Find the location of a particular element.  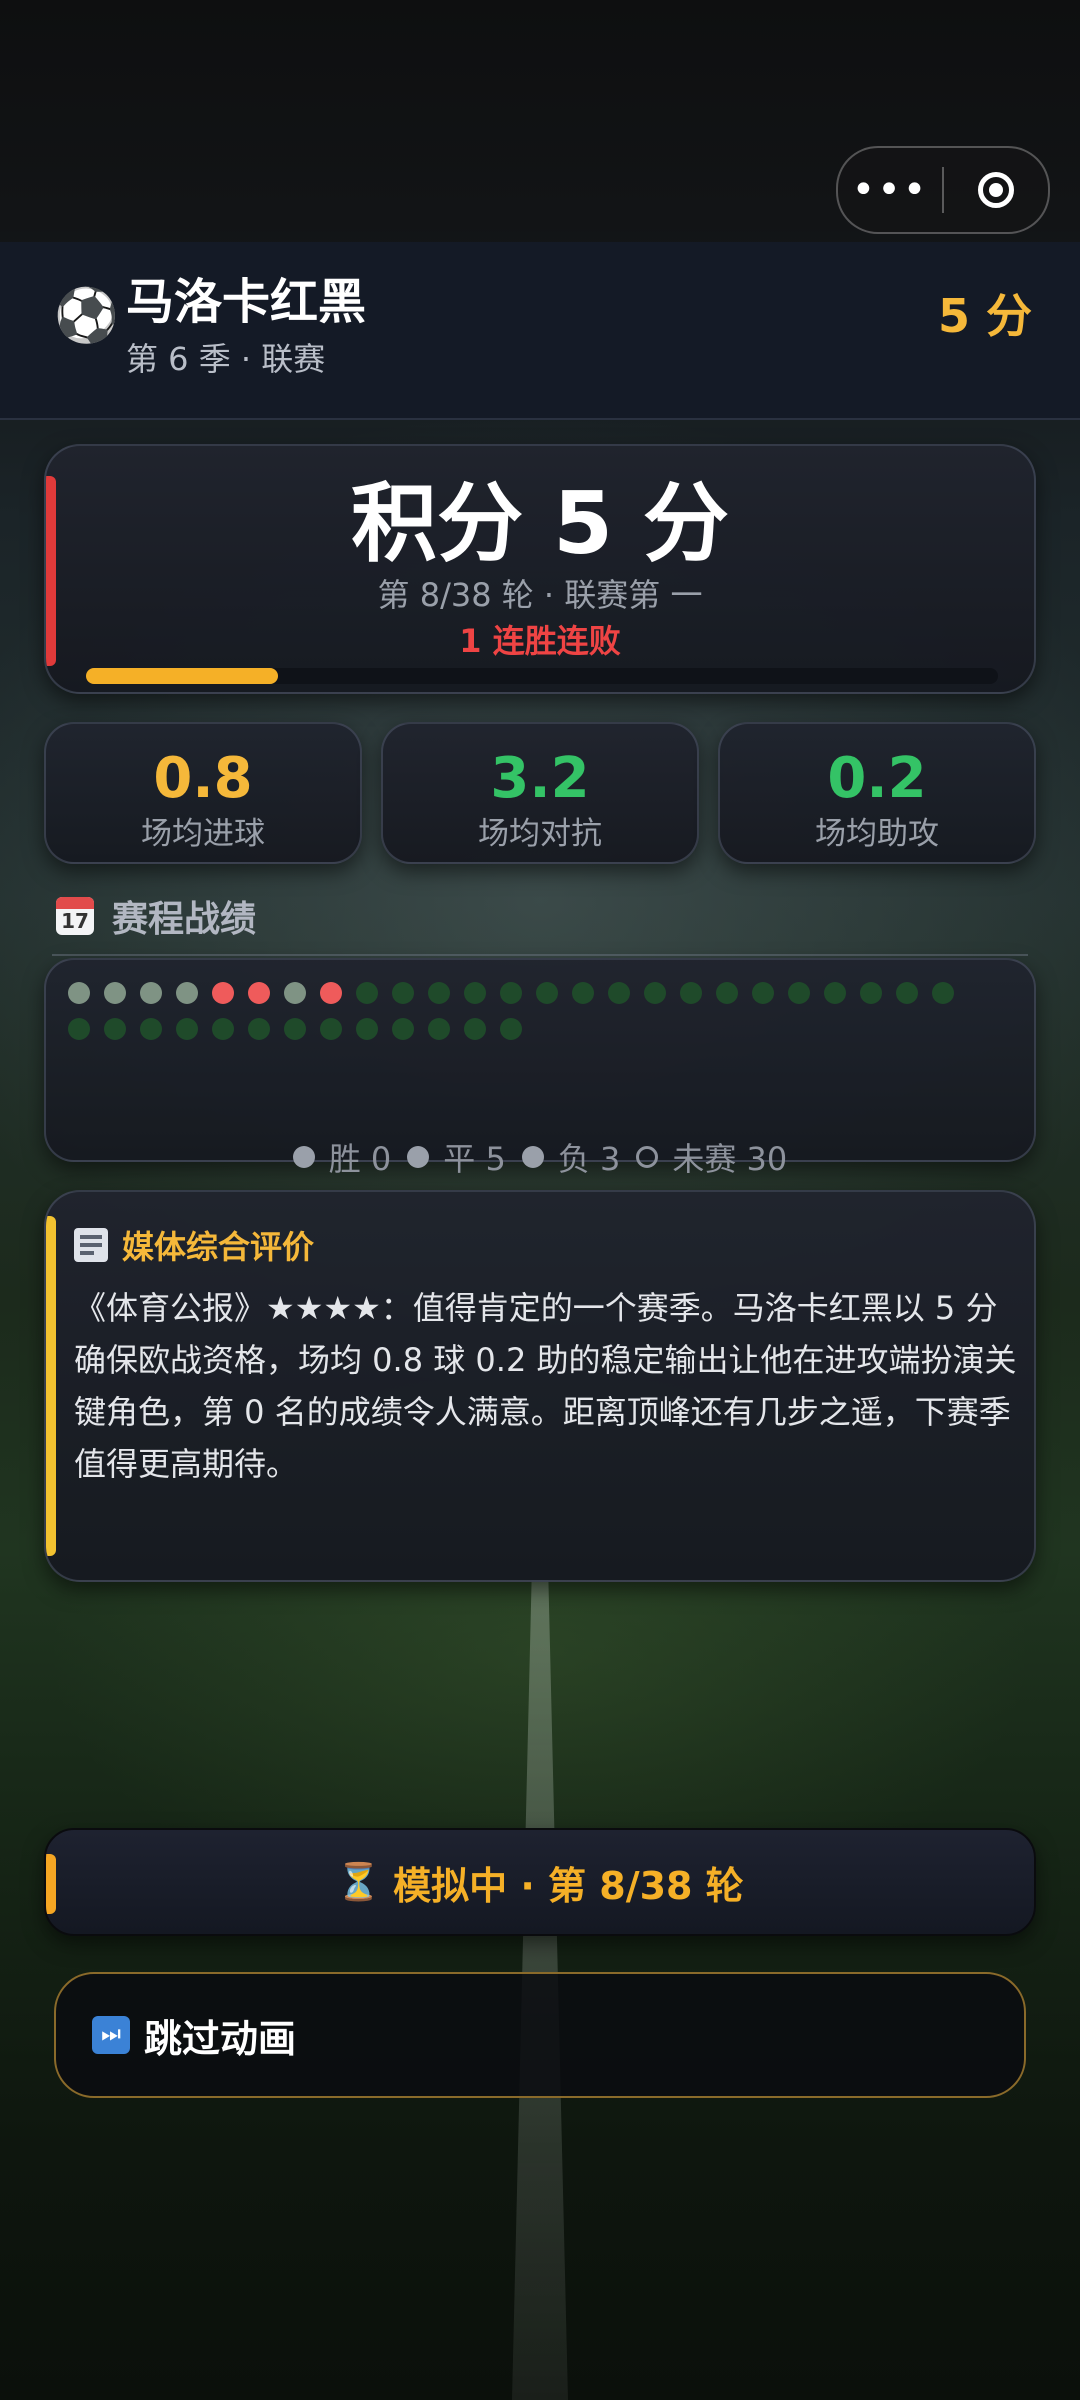

skip-animation-button: ⏭ 跳过动画 is located at coordinates (540, 2035).